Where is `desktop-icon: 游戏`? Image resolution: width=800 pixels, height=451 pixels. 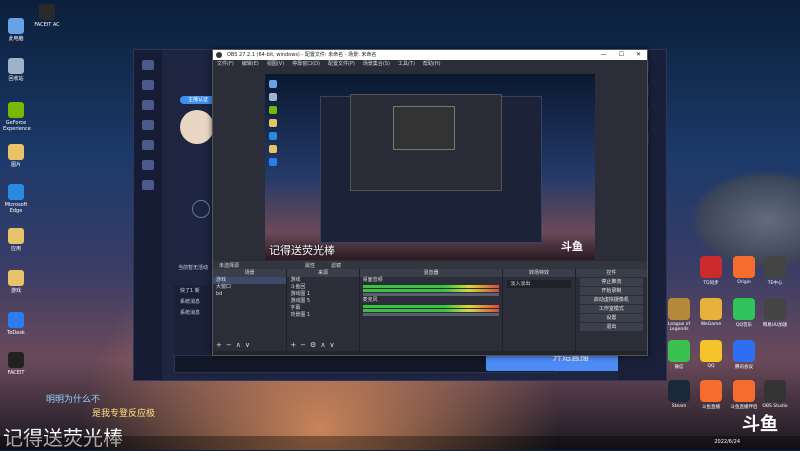 desktop-icon: 游戏 is located at coordinates (16, 282).